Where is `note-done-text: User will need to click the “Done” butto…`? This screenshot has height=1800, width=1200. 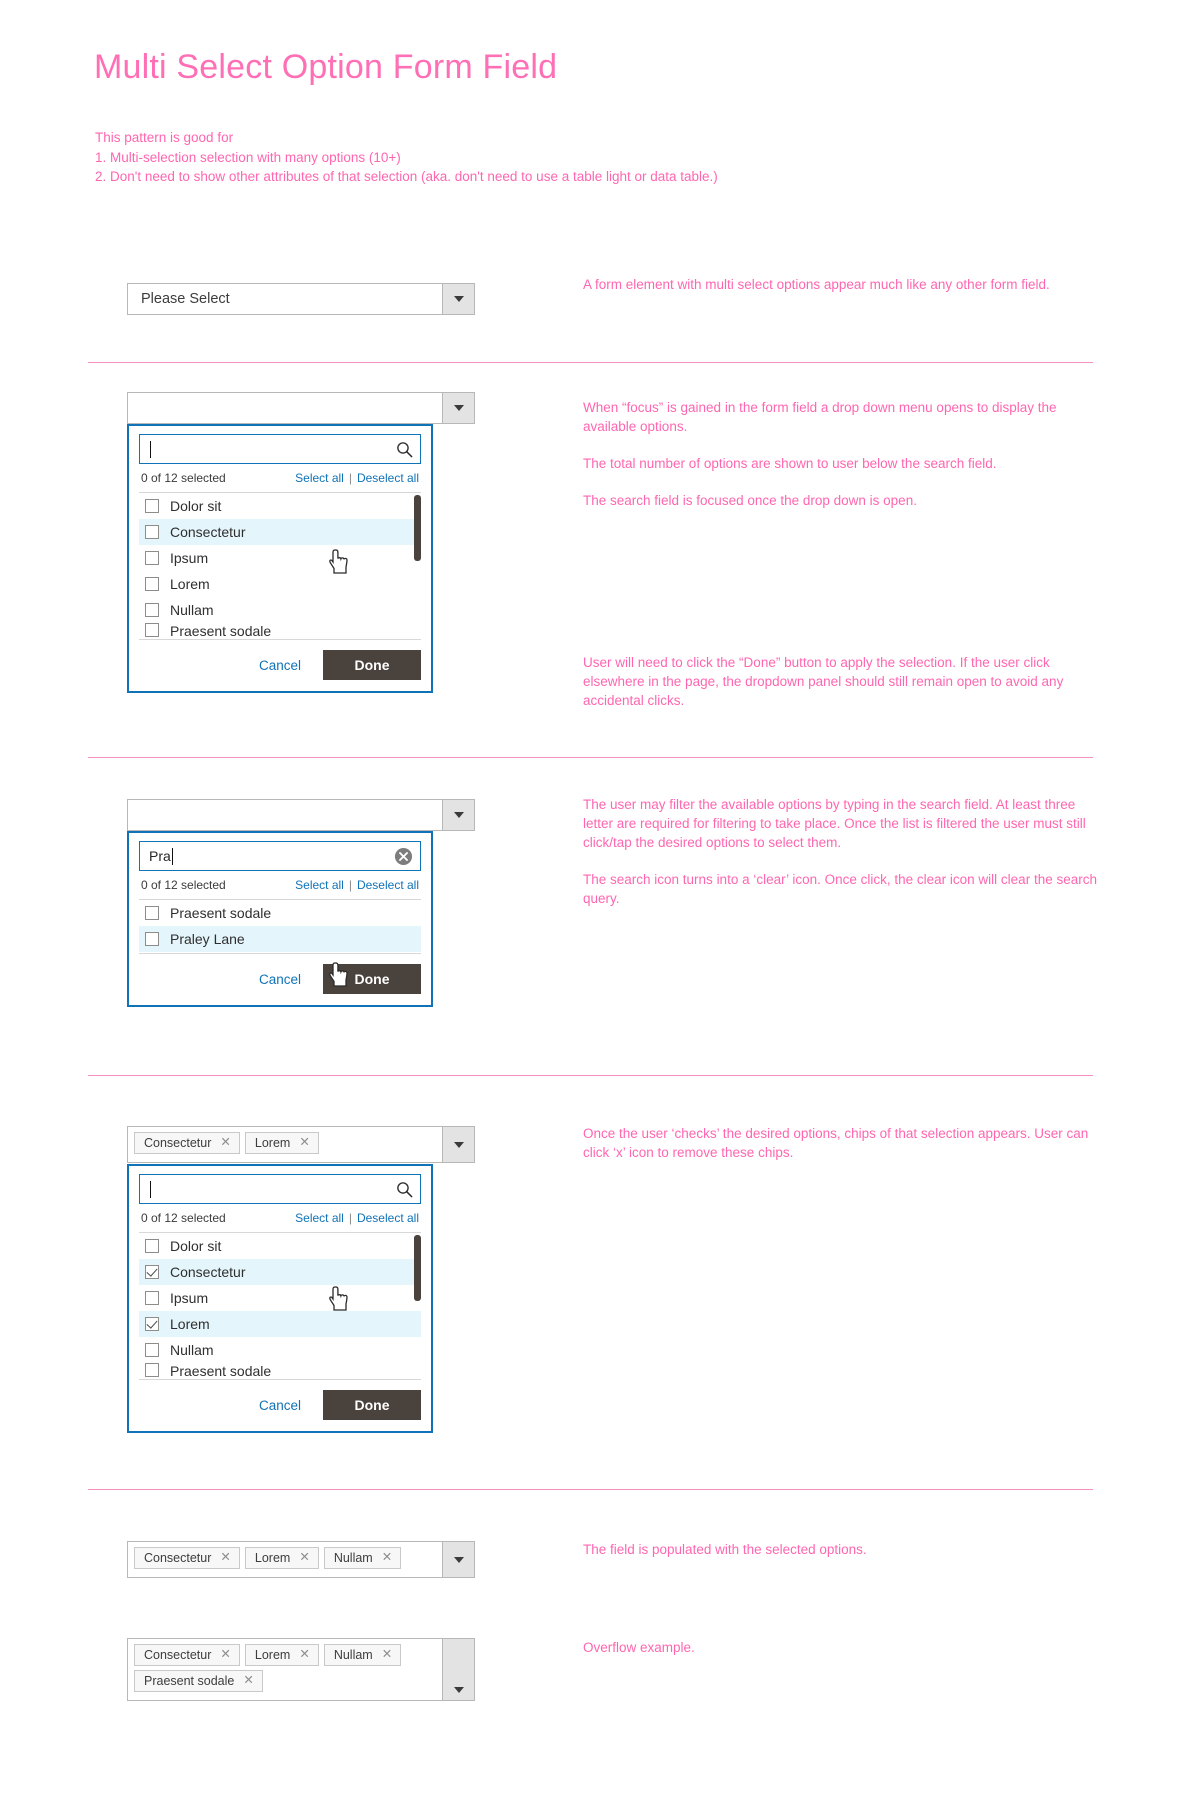
note-done-text: User will need to click the “Done” butto… is located at coordinates (823, 681).